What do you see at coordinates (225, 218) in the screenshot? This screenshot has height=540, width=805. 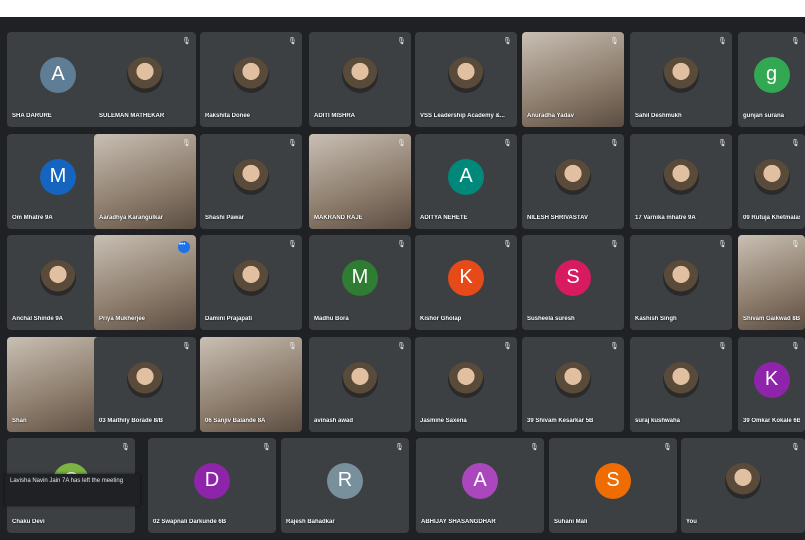 I see `participant-name: Shashi Pawar` at bounding box center [225, 218].